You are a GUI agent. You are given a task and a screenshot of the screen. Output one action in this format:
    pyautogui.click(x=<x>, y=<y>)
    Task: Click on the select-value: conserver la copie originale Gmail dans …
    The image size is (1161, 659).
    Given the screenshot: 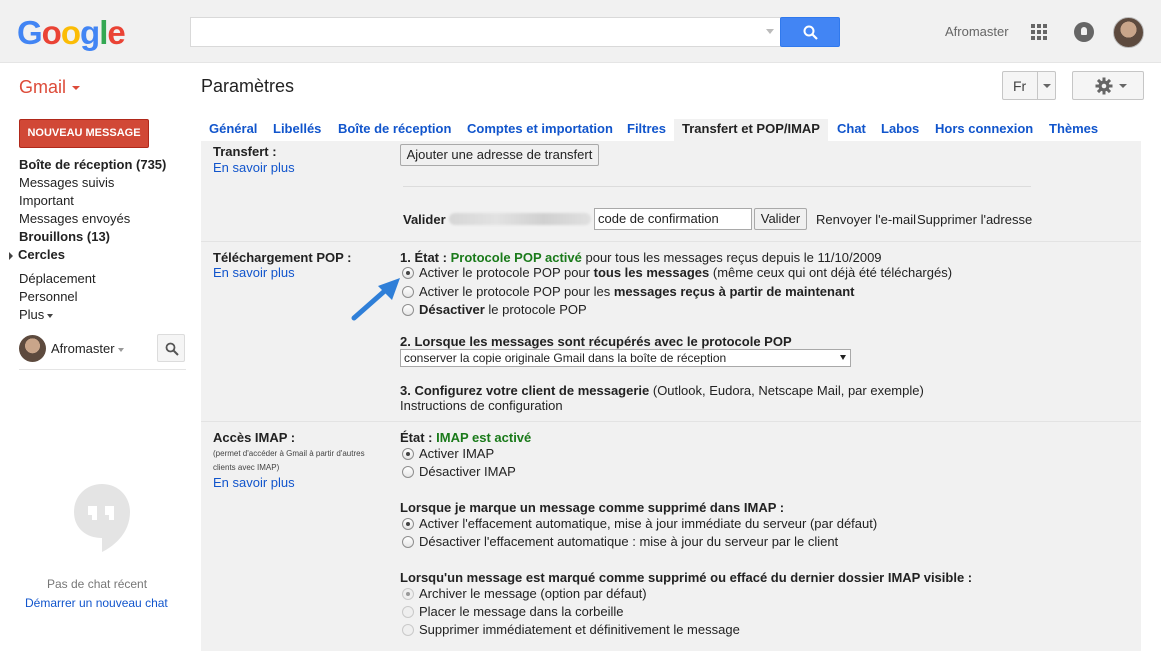 What is the action you would take?
    pyautogui.click(x=565, y=358)
    